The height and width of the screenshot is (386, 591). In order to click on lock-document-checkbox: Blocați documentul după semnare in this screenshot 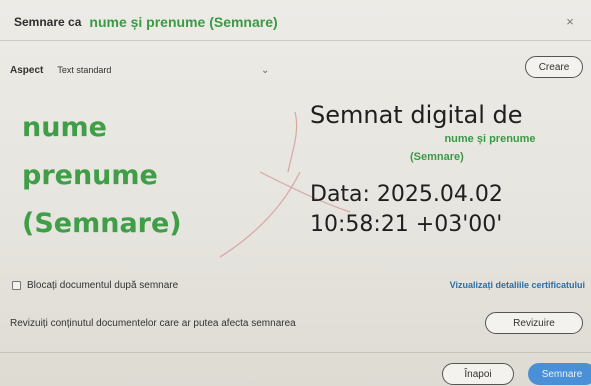, I will do `click(95, 285)`.